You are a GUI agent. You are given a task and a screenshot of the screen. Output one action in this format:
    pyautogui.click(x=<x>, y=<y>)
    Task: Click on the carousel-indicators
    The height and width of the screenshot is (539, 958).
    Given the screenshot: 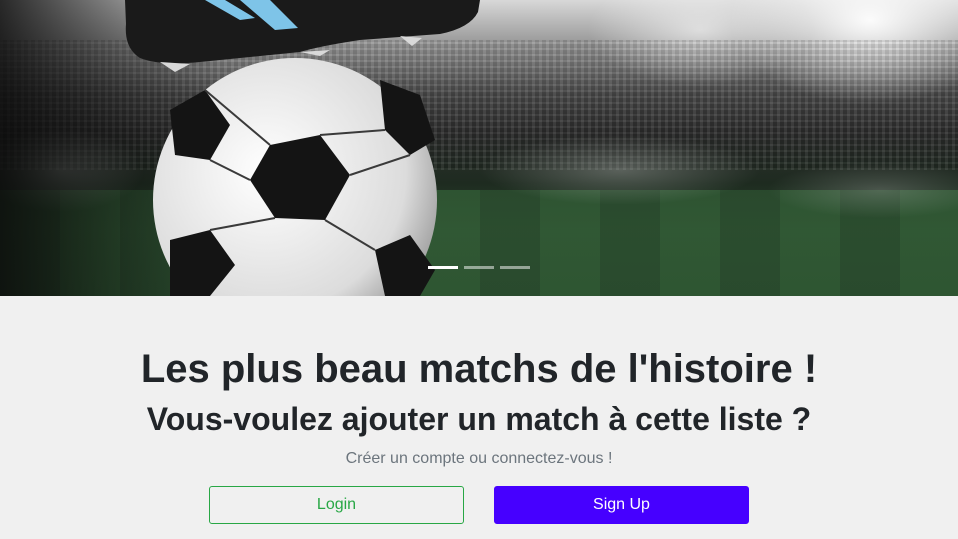 What is the action you would take?
    pyautogui.click(x=479, y=267)
    